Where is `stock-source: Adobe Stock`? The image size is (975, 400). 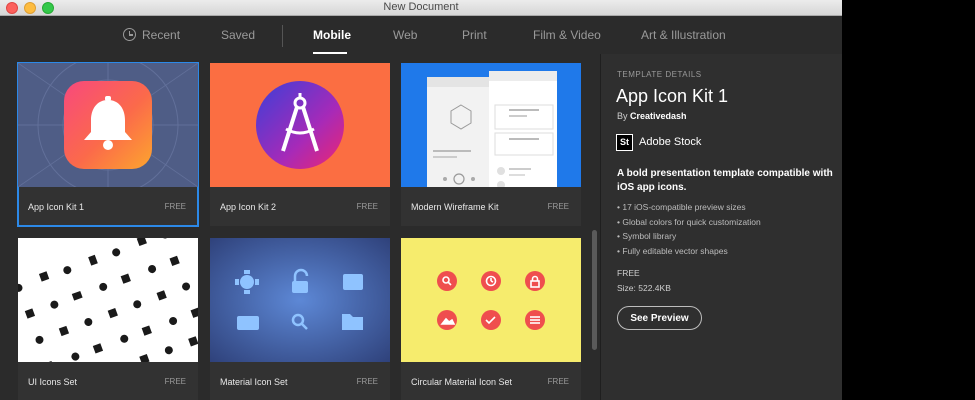 stock-source: Adobe Stock is located at coordinates (670, 142).